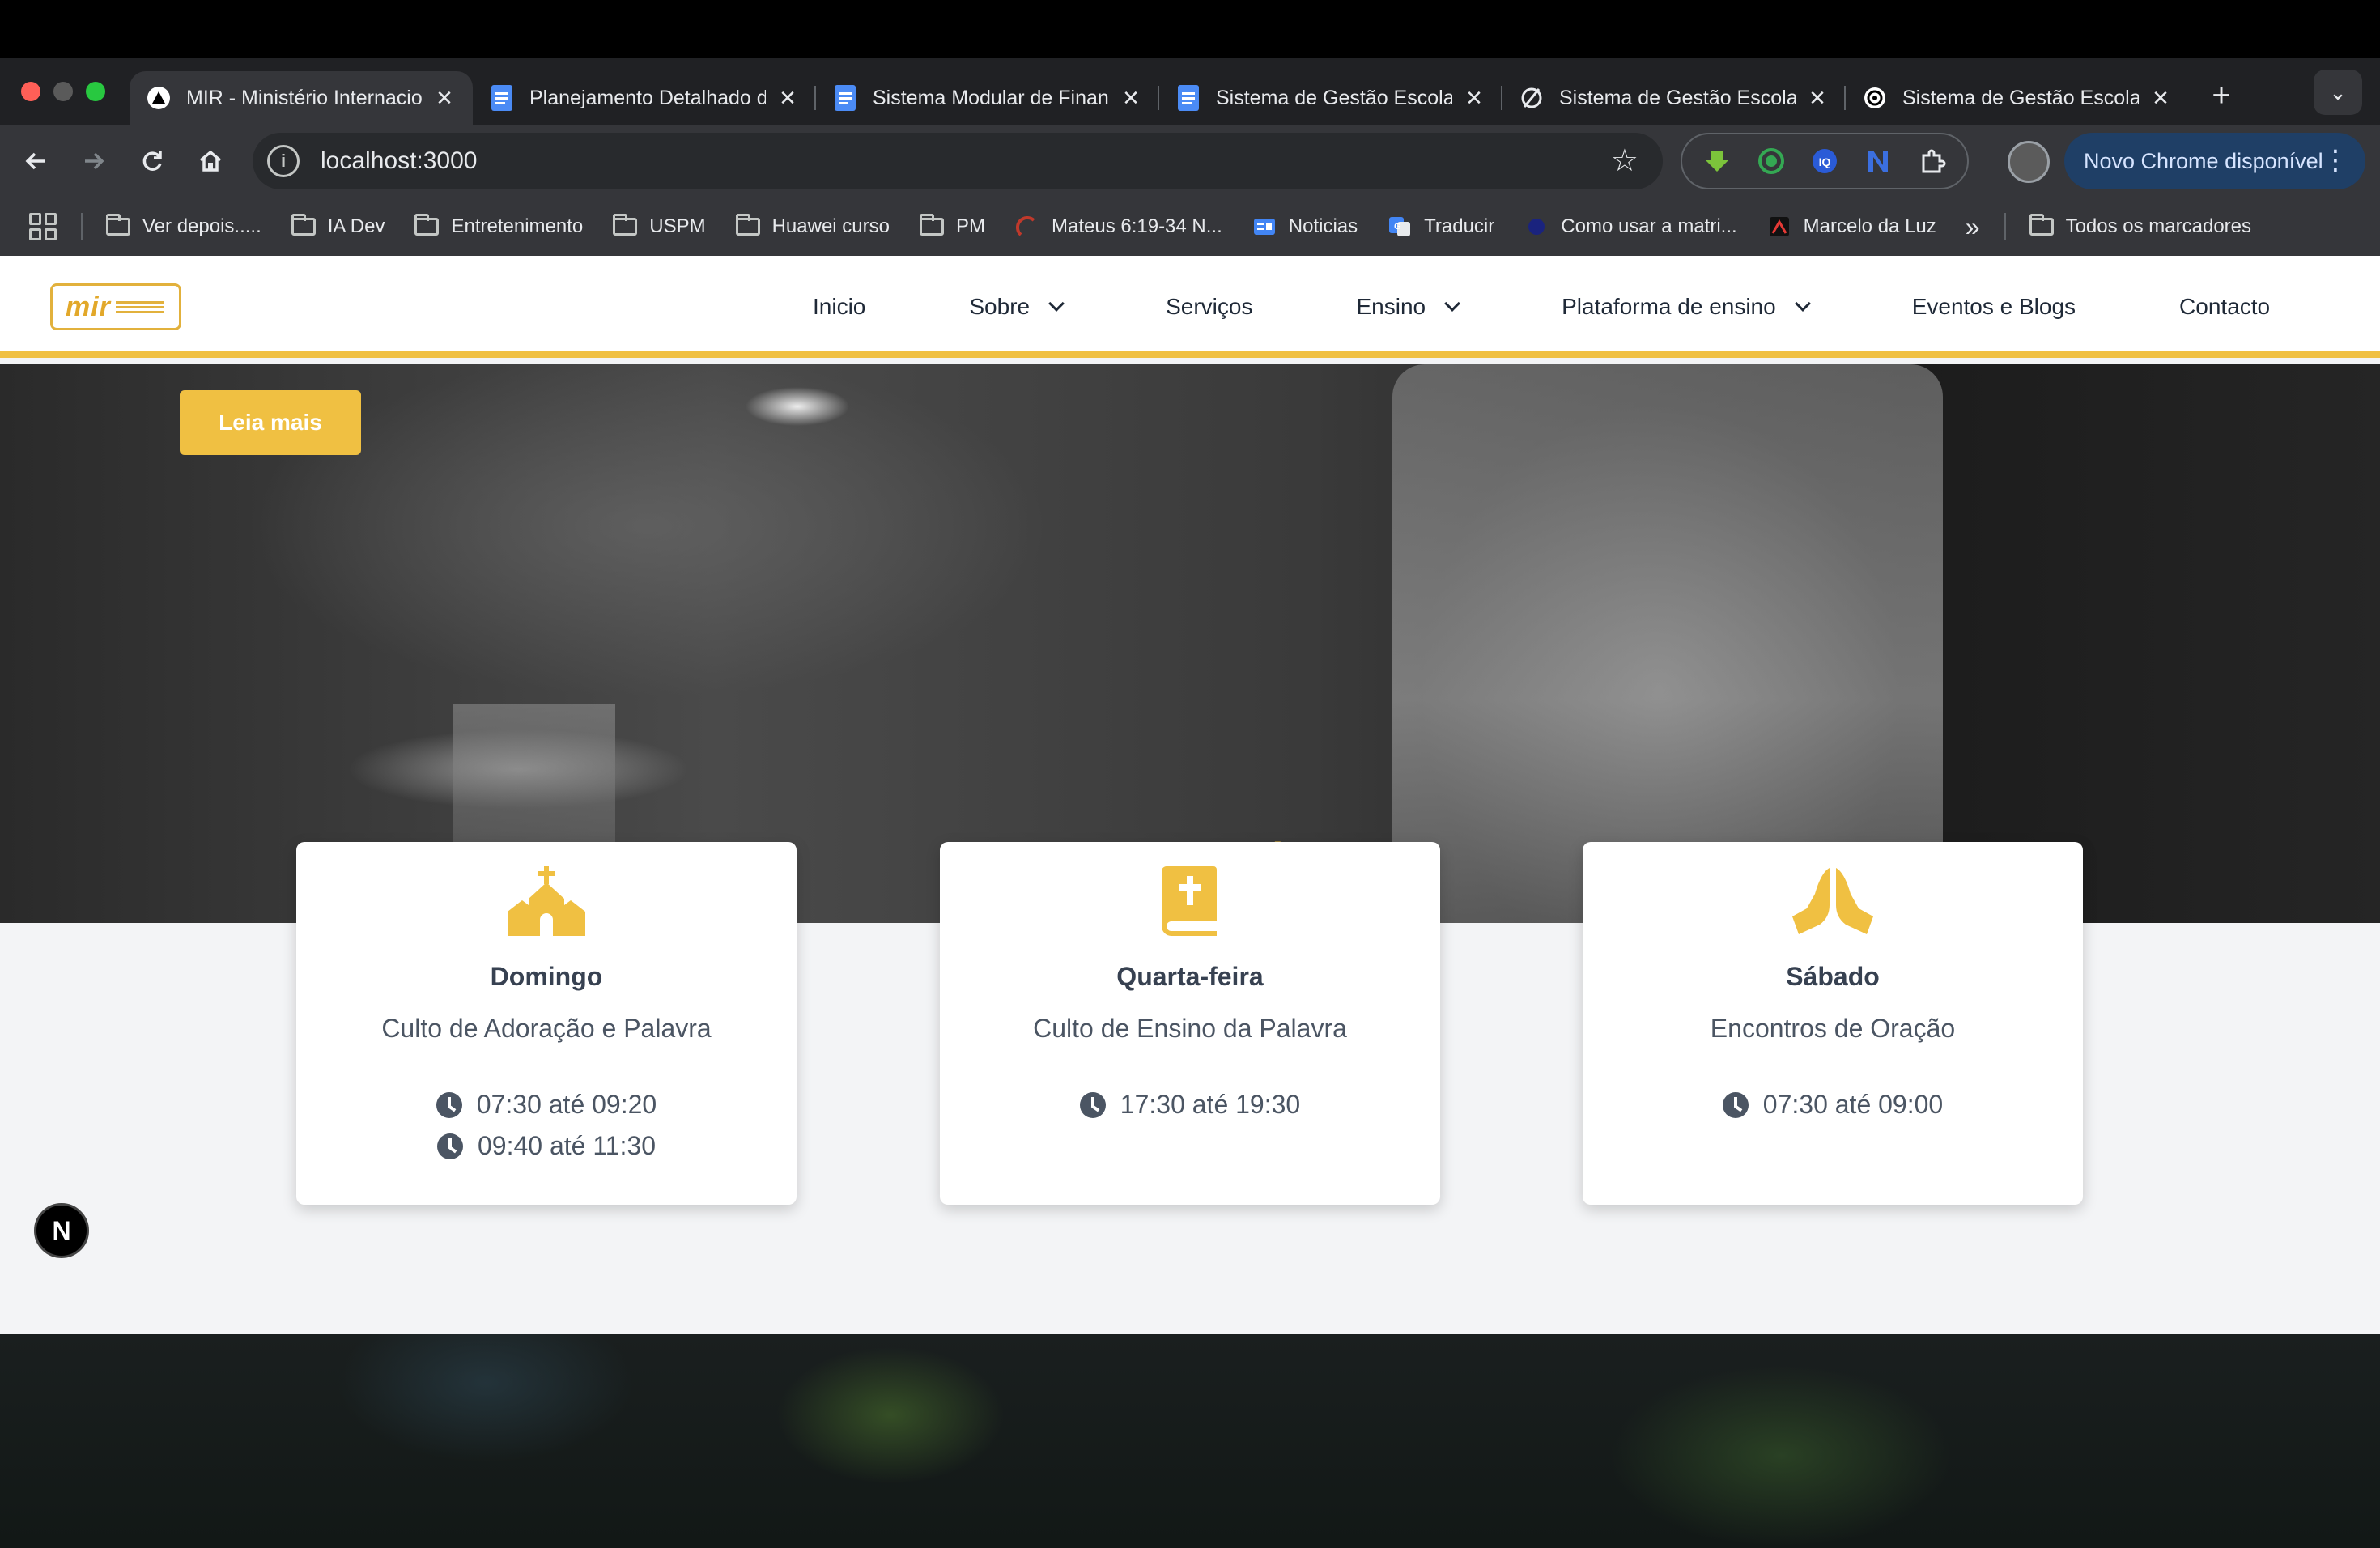 The width and height of the screenshot is (2380, 1548). What do you see at coordinates (546, 976) in the screenshot?
I see `service-day: Domingo` at bounding box center [546, 976].